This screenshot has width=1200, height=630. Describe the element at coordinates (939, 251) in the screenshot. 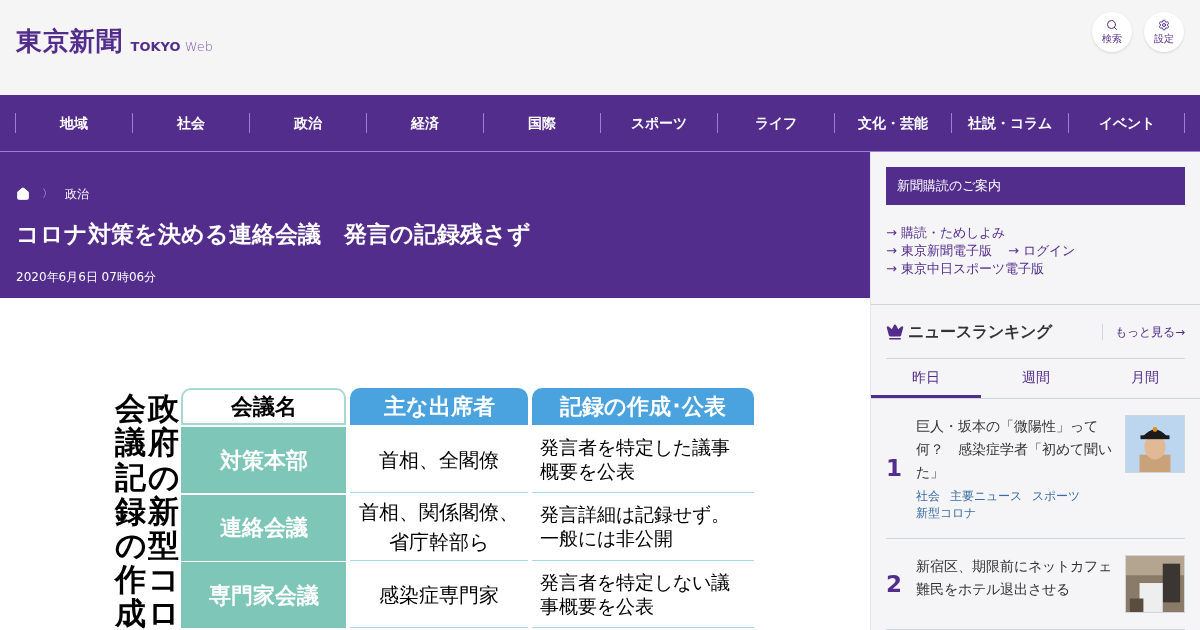

I see `subscription-link: → 東京新聞電子版` at that location.